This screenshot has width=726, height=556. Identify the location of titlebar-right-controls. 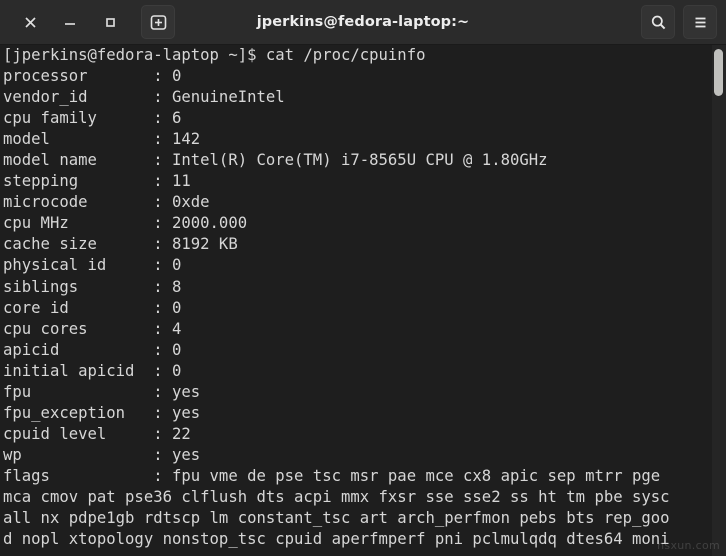
(683, 22).